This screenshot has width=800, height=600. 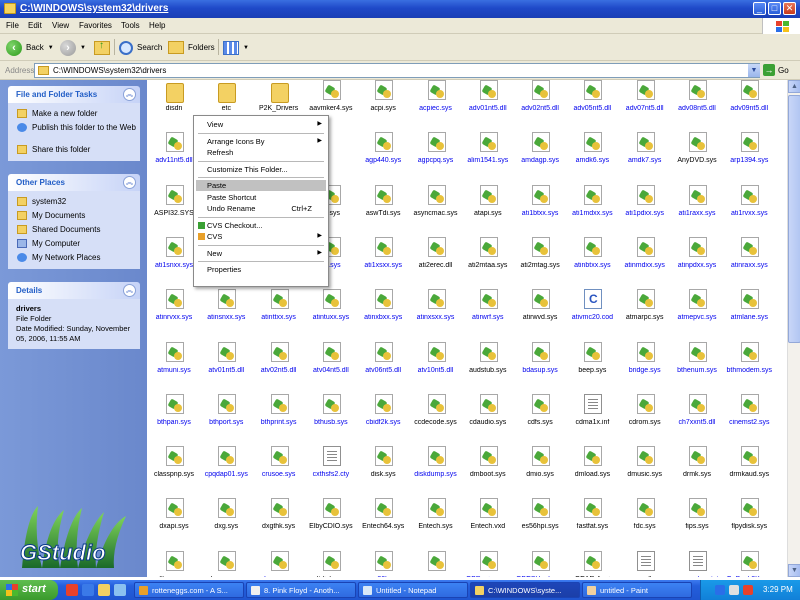 What do you see at coordinates (697, 418) in the screenshot?
I see `file-item: ch7xxnt5.dll` at bounding box center [697, 418].